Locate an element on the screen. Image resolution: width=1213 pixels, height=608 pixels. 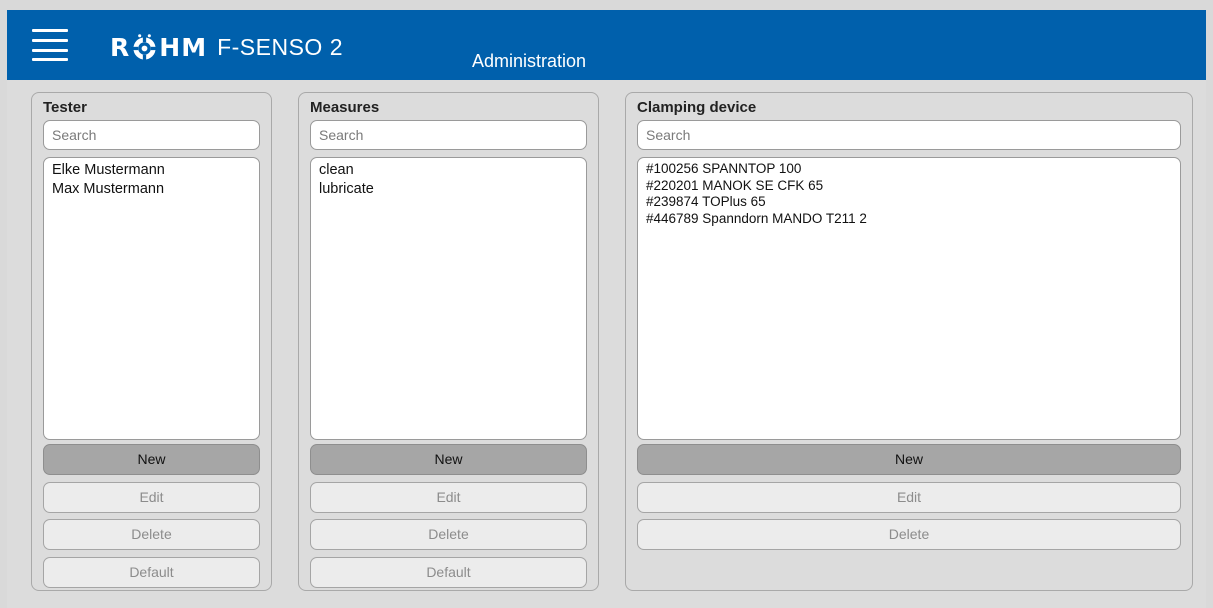
hamburger-menu-icon is located at coordinates (50, 45).